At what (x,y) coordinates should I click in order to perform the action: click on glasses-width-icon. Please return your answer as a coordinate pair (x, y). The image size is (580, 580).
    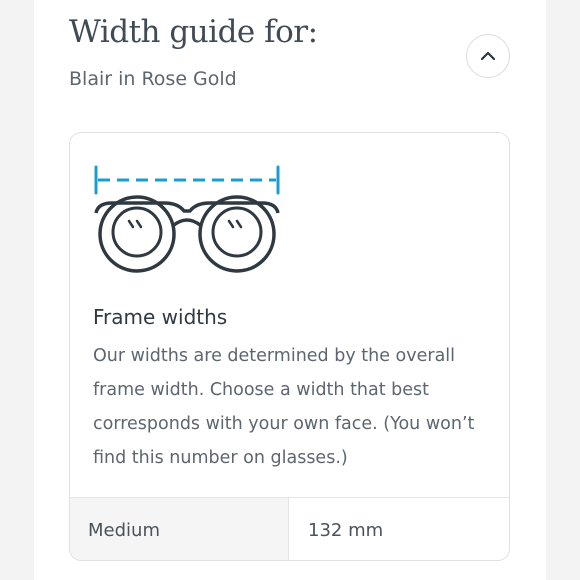
    Looking at the image, I should click on (187, 219).